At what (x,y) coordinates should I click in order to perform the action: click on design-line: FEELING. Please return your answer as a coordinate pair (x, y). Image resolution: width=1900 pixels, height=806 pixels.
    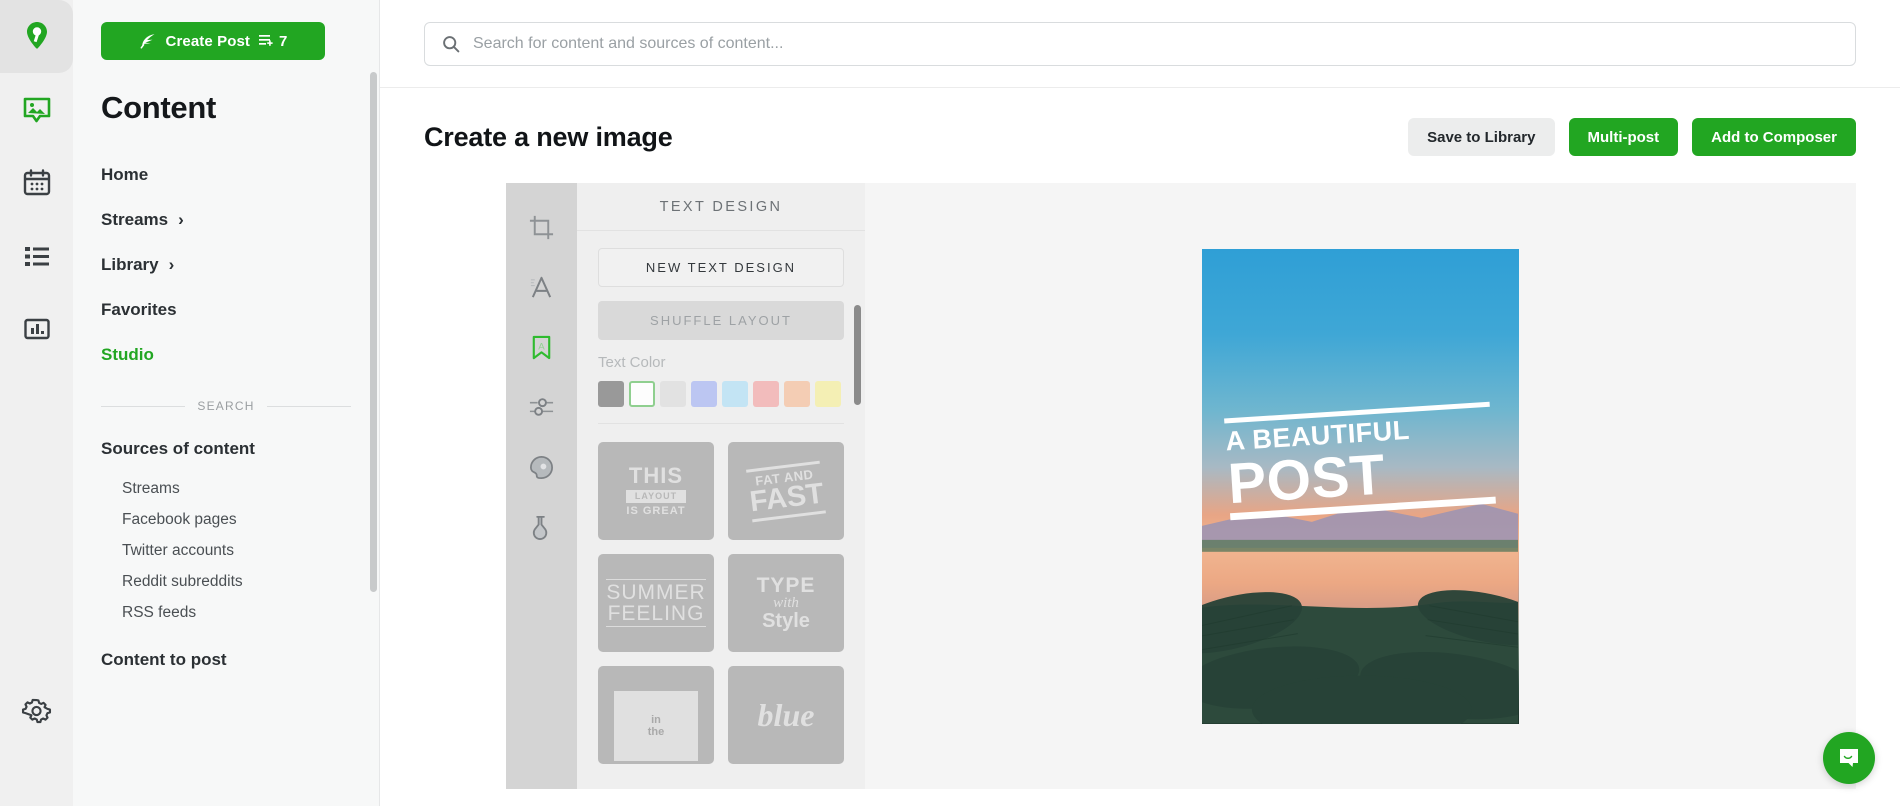
    Looking at the image, I should click on (656, 614).